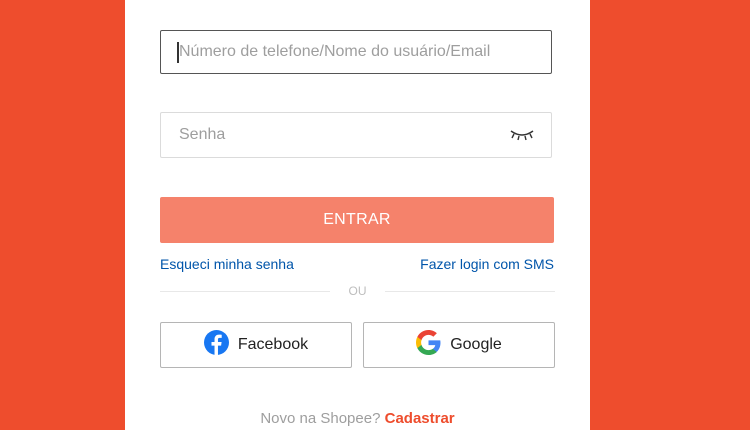 The image size is (750, 430). I want to click on password-field, so click(356, 135).